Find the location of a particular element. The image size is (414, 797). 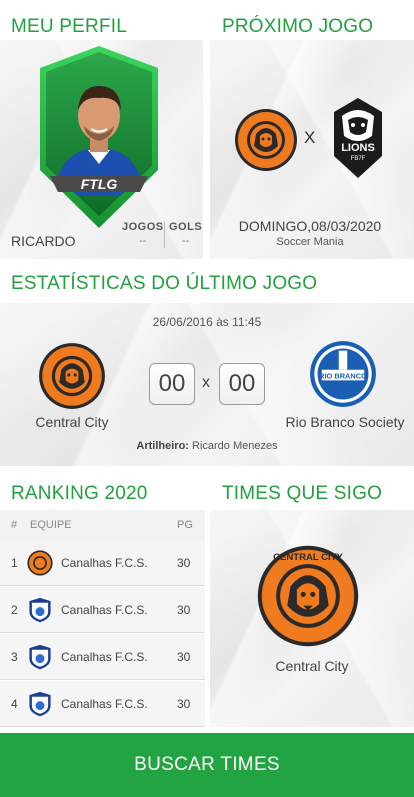

ranking-col-team: EQUIPE is located at coordinates (51, 525).